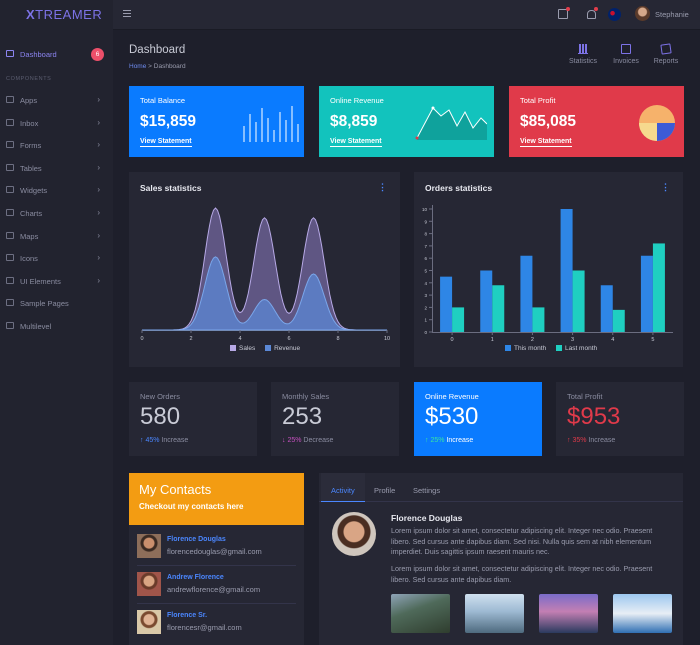  What do you see at coordinates (337, 339) in the screenshot?
I see `x-tick-label: 8` at bounding box center [337, 339].